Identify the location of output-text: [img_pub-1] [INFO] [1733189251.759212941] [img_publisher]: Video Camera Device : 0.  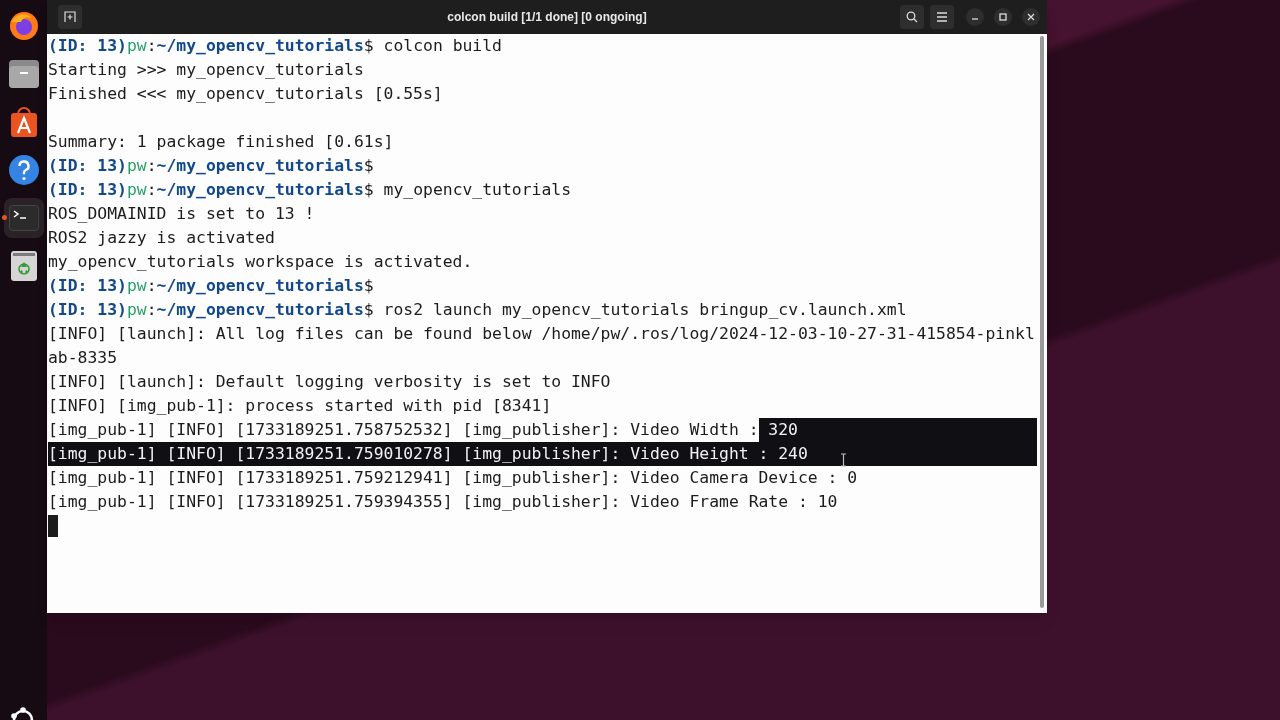
(453, 478).